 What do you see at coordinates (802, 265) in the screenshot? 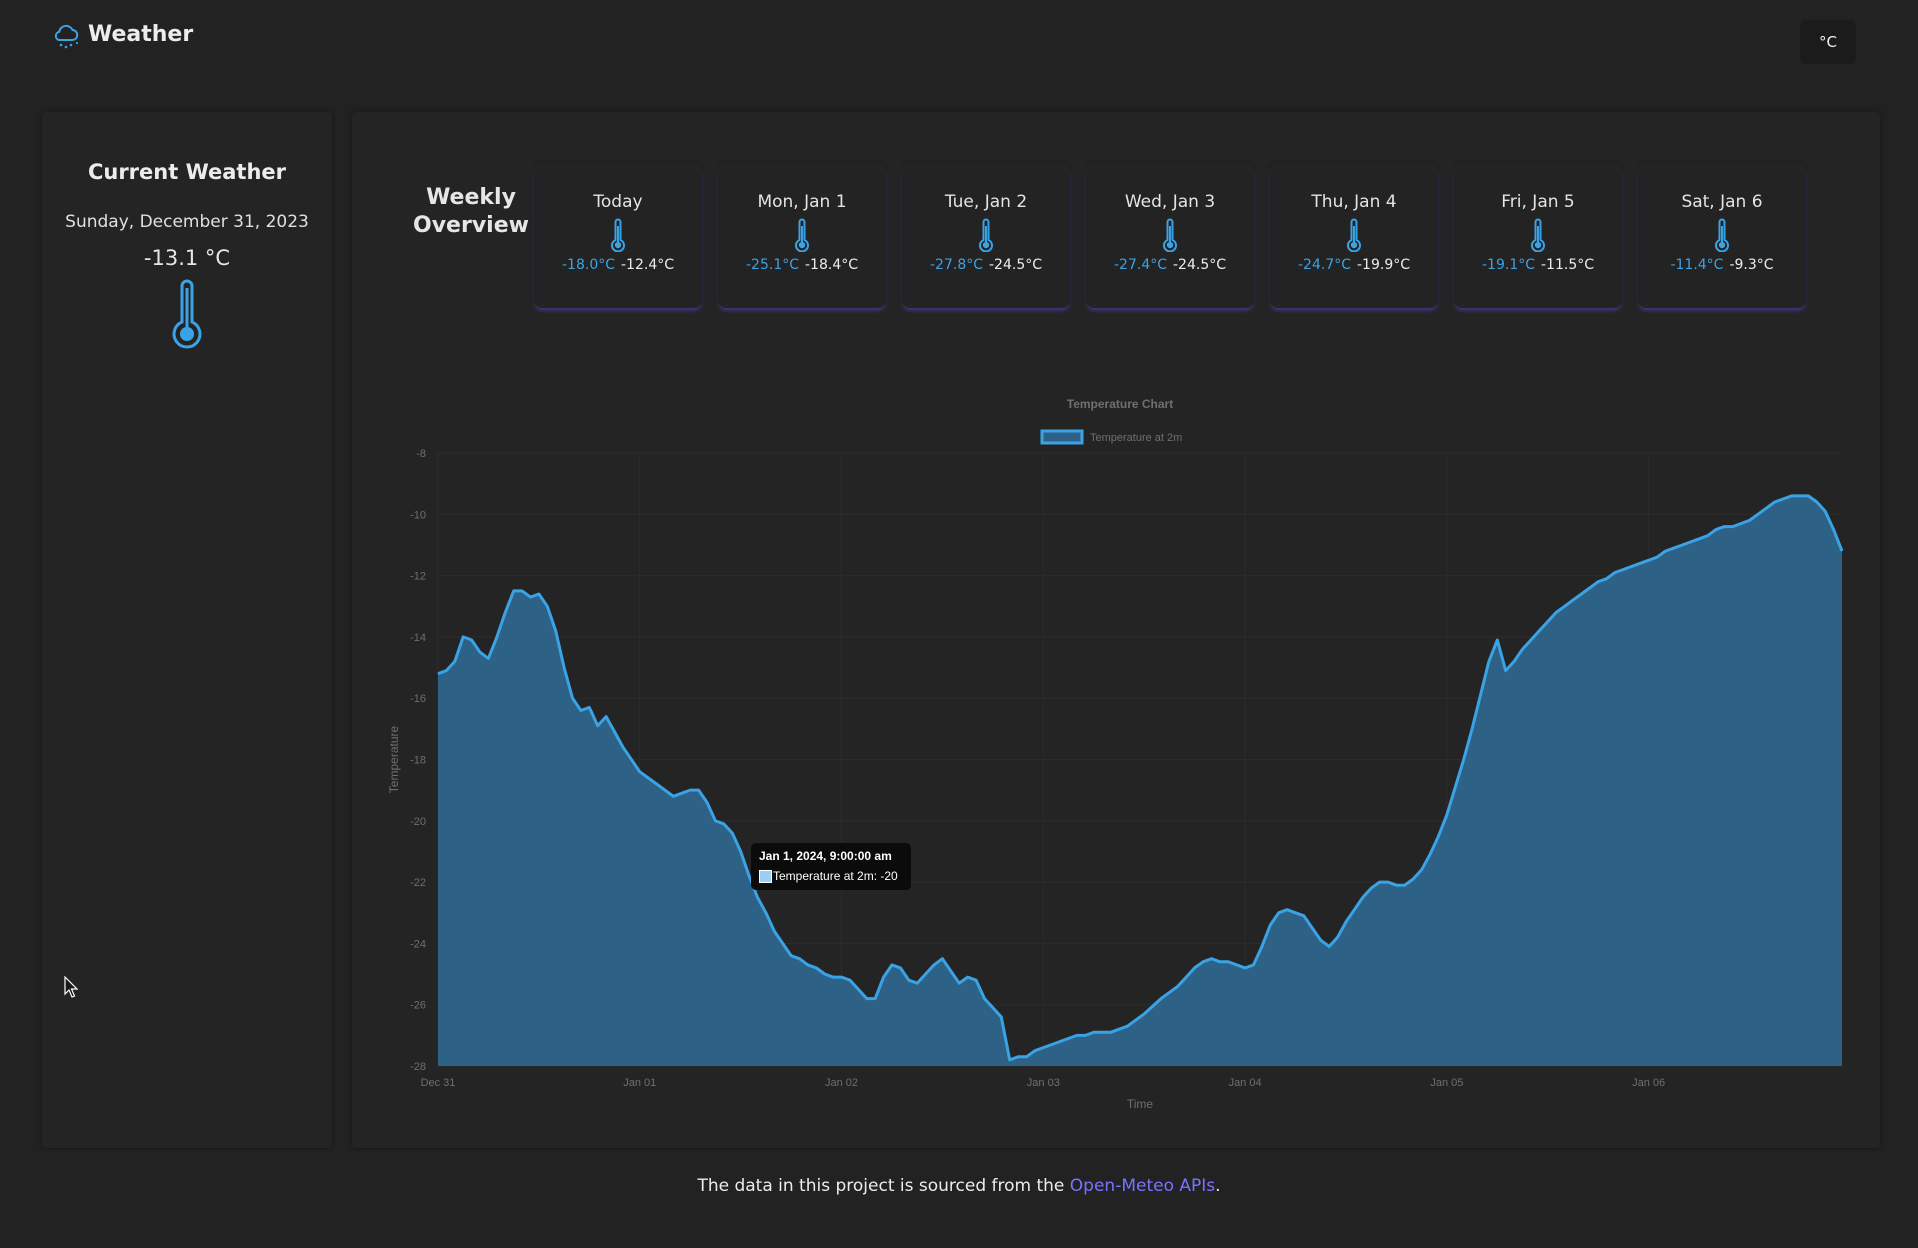
I see `day-temps: -25.1°C -18.4°C` at bounding box center [802, 265].